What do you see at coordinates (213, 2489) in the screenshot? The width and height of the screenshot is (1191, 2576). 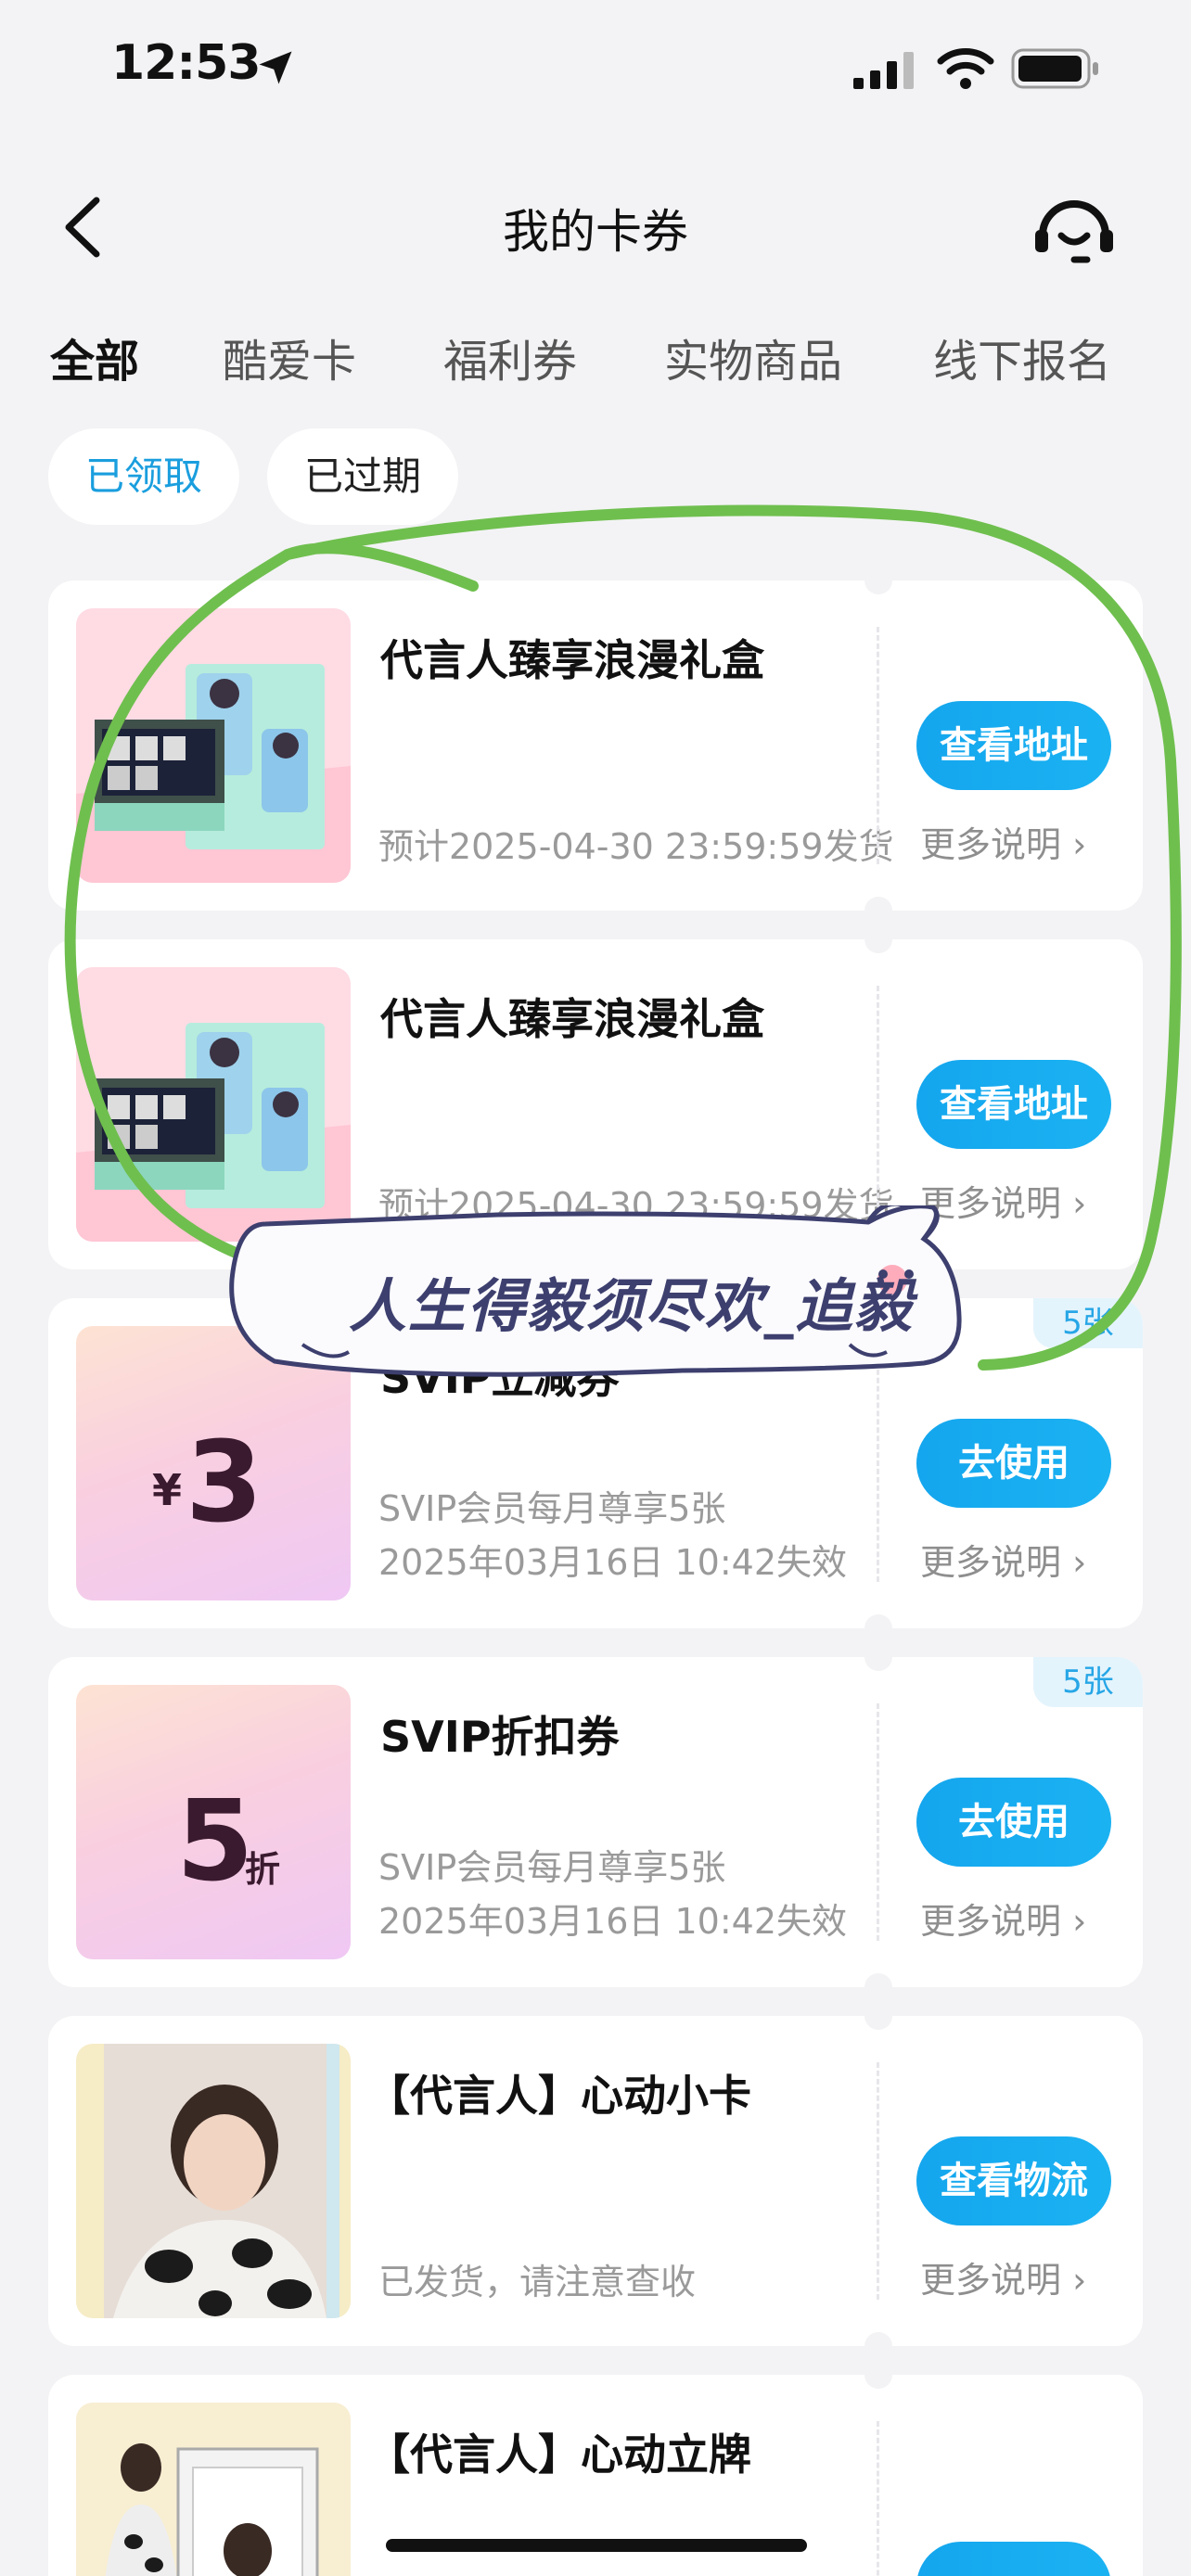 I see `standee-image` at bounding box center [213, 2489].